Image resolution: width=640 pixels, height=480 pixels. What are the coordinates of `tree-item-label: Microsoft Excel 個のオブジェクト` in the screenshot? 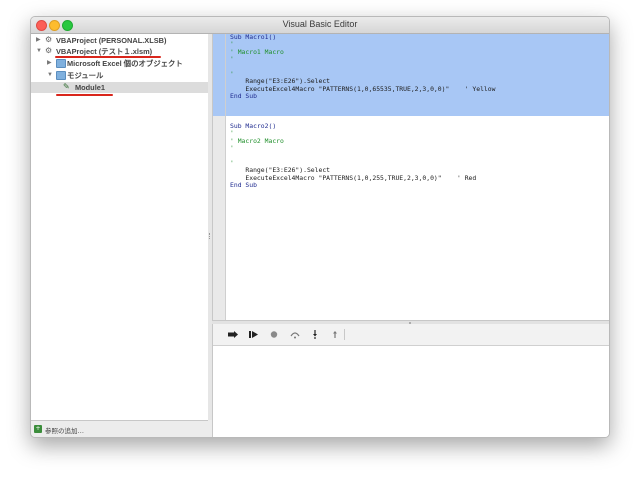 It's located at (125, 63).